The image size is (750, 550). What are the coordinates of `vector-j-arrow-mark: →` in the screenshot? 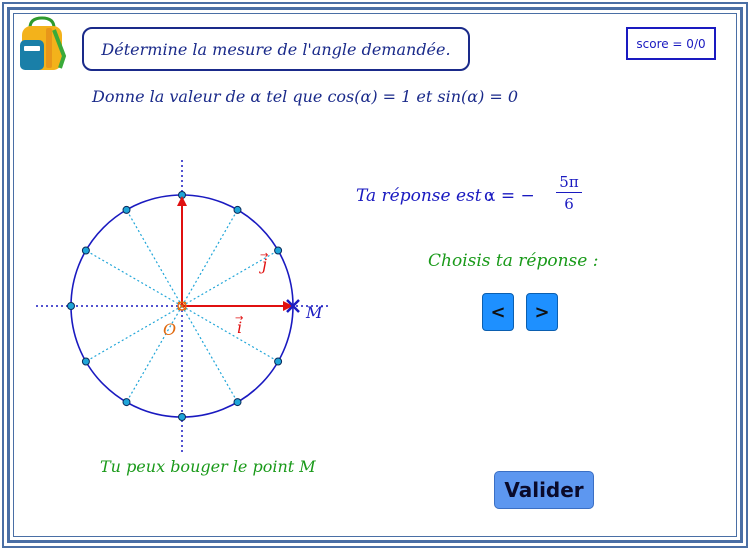 It's located at (264, 255).